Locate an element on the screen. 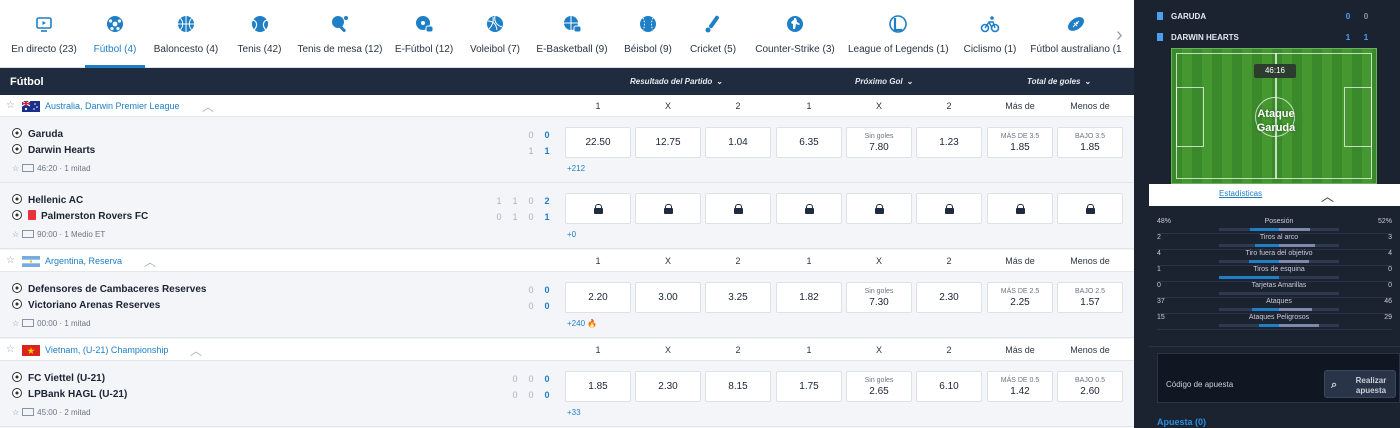  odds-button: 6.10 is located at coordinates (949, 386).